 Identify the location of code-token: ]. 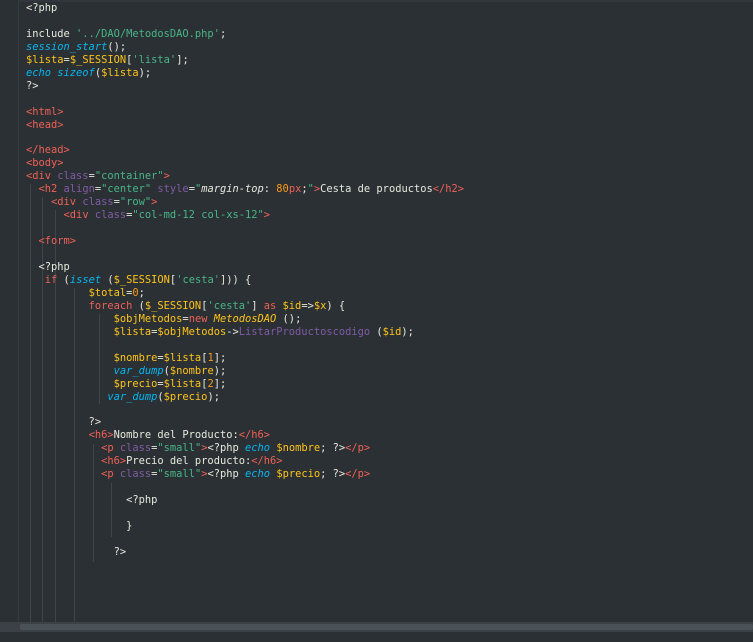
(257, 305).